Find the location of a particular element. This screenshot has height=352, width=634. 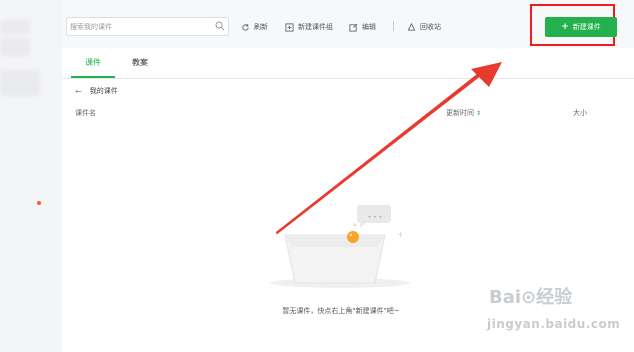

new-group-button: 新建课件组 is located at coordinates (309, 27).